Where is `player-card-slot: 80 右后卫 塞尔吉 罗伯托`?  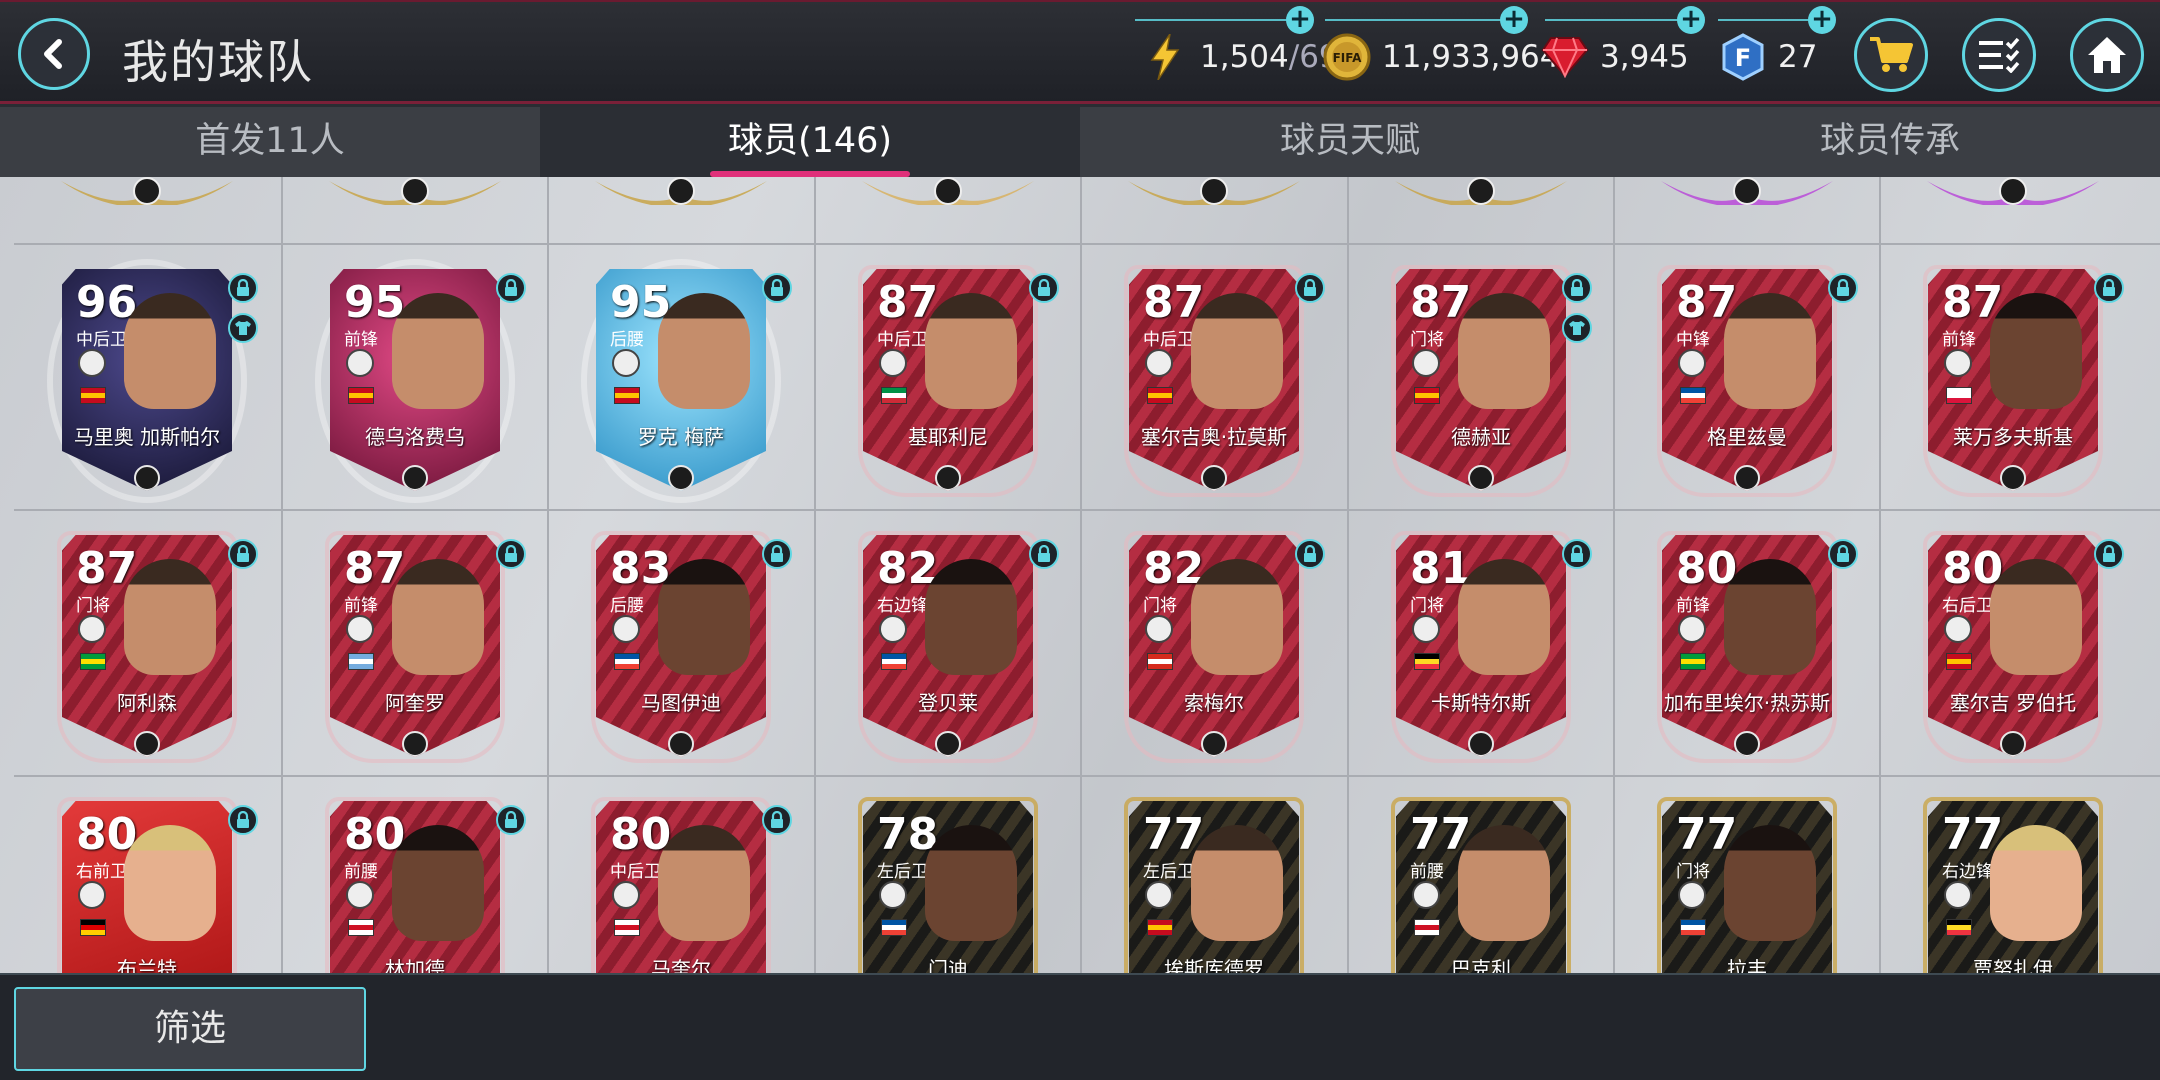
player-card-slot: 80 右后卫 塞尔吉 罗伯托 is located at coordinates (2013, 646).